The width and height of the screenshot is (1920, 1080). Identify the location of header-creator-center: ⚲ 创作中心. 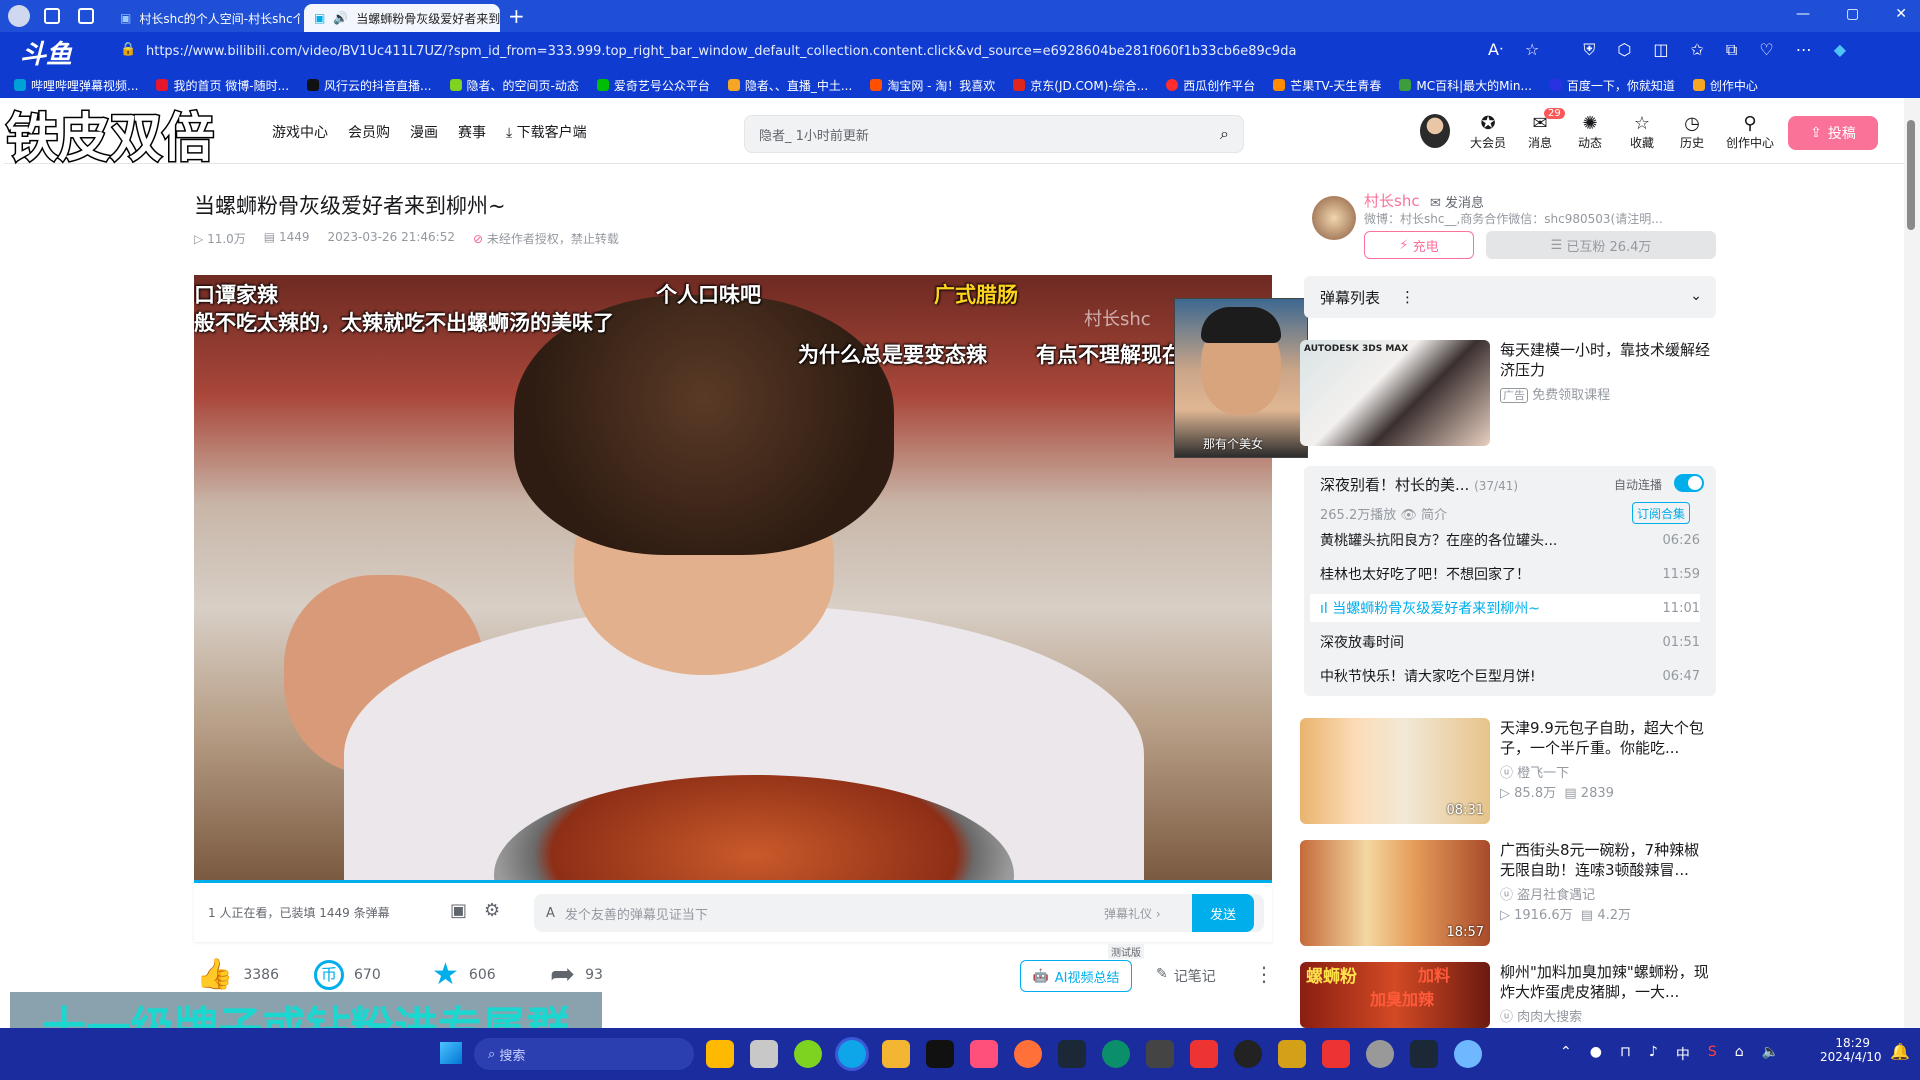
(1750, 132).